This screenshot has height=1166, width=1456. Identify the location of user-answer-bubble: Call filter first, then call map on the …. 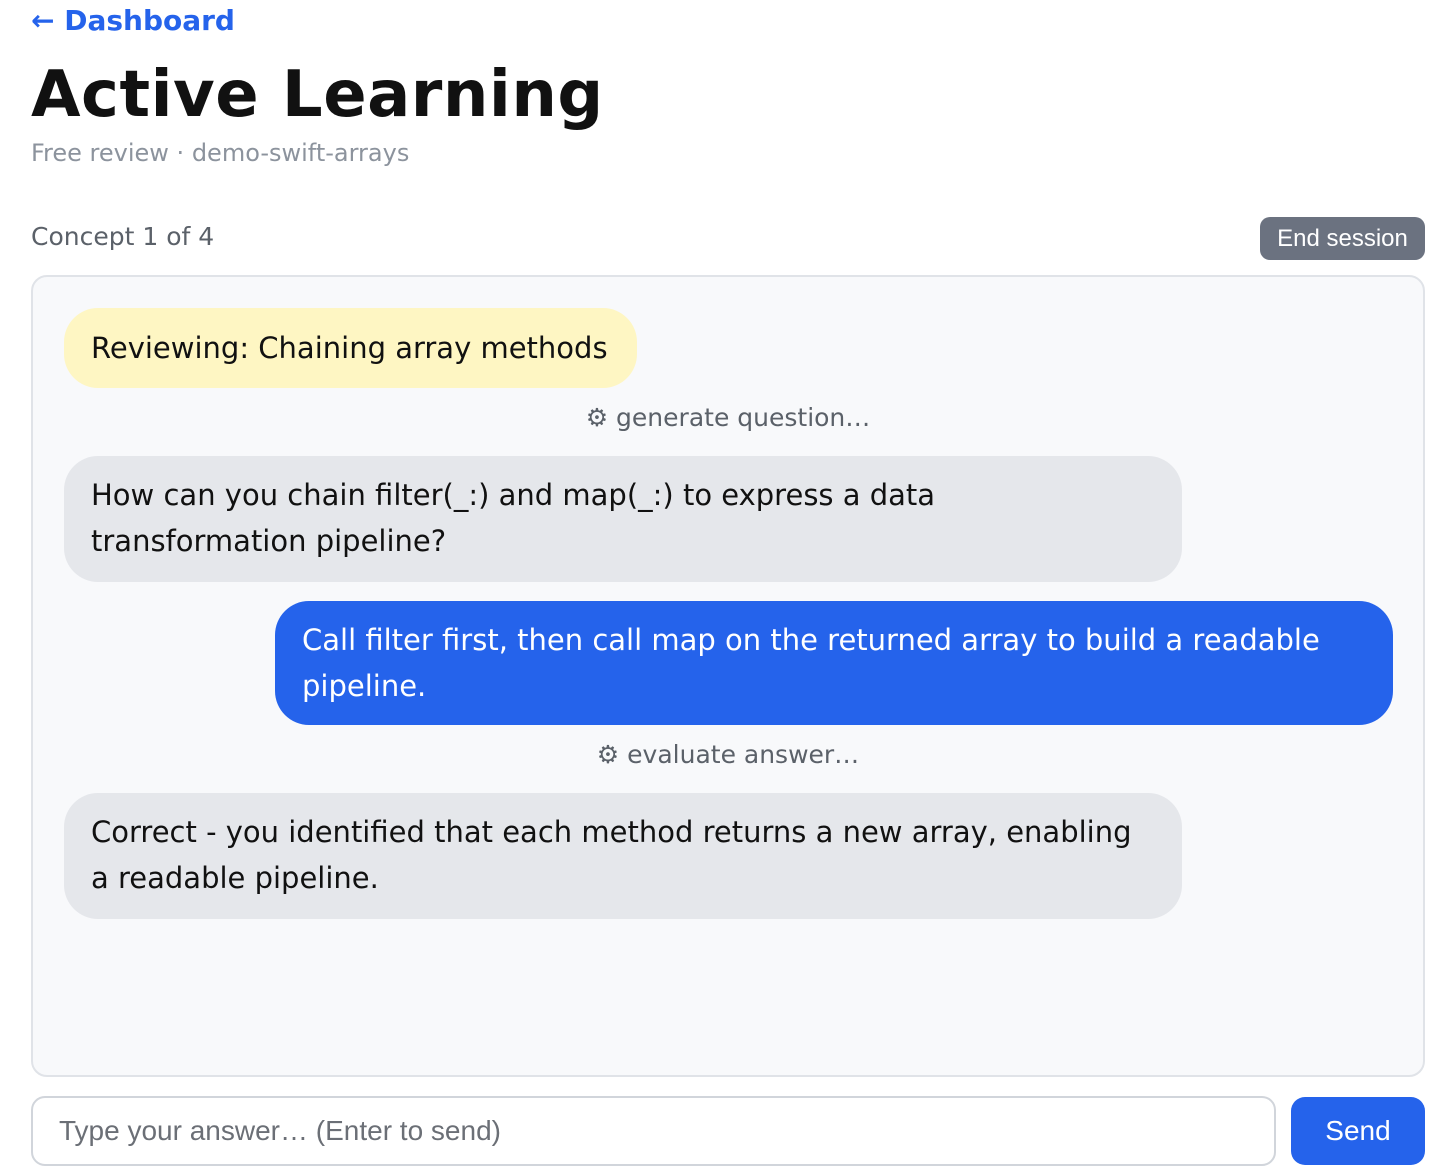
(834, 663).